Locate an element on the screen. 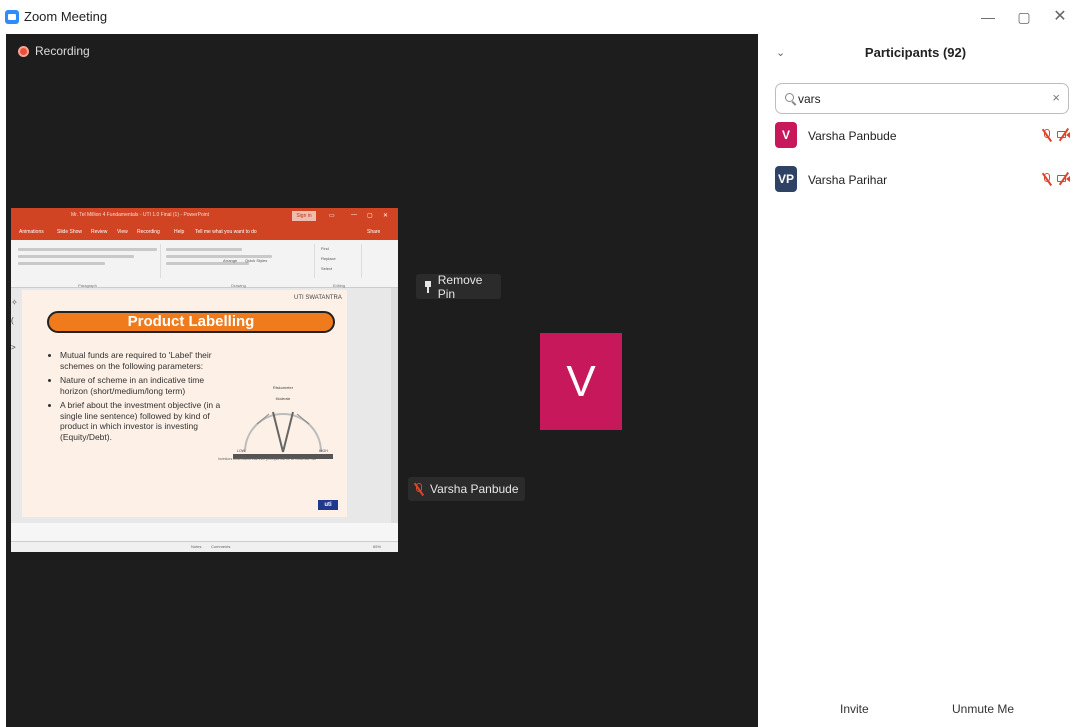 The width and height of the screenshot is (1073, 727). speaker-avatar-tile: V is located at coordinates (581, 381).